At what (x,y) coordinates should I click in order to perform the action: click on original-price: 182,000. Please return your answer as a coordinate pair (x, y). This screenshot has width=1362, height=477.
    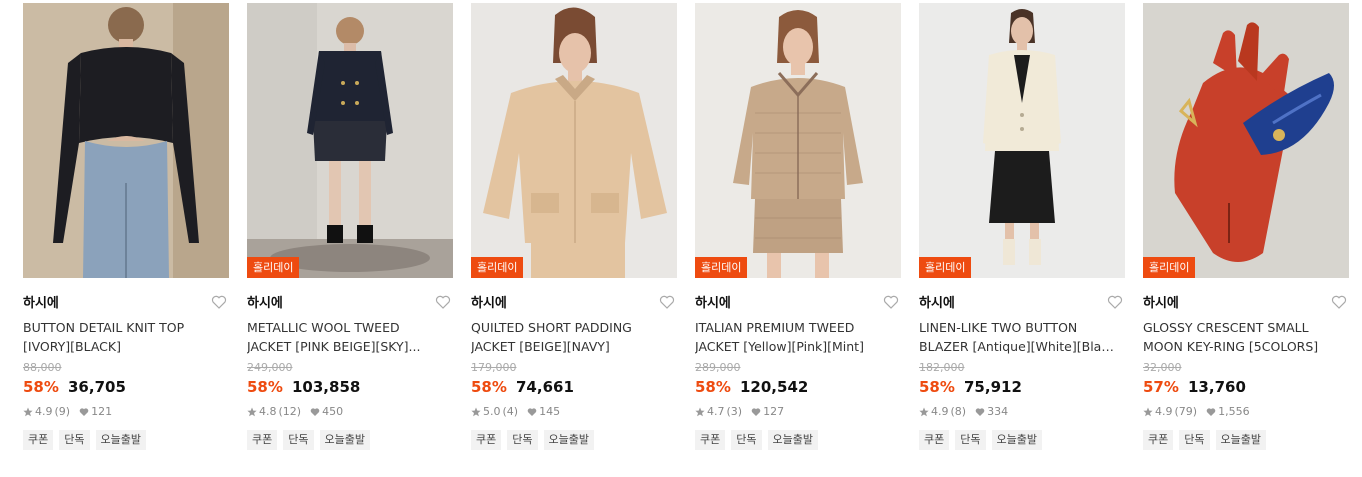
    Looking at the image, I should click on (942, 367).